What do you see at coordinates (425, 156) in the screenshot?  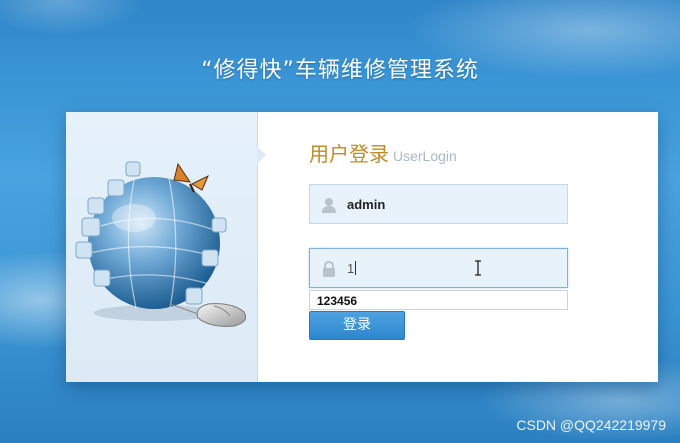 I see `login-subtitle: UserLogin` at bounding box center [425, 156].